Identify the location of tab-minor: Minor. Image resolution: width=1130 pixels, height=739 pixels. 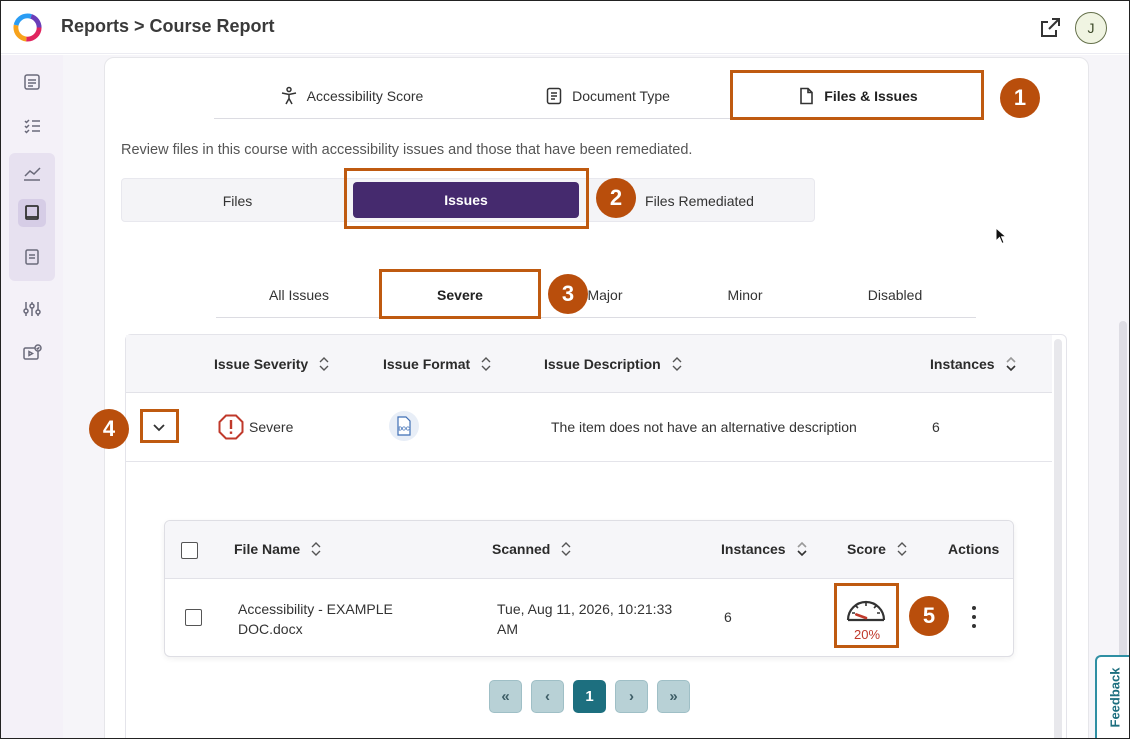
(745, 295).